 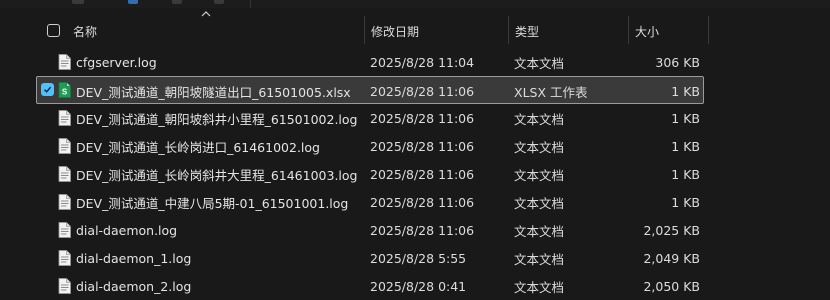 I want to click on file-name: DEV_测试通道_朝阳坡隧道出口_61501005.xlsx, so click(x=213, y=92).